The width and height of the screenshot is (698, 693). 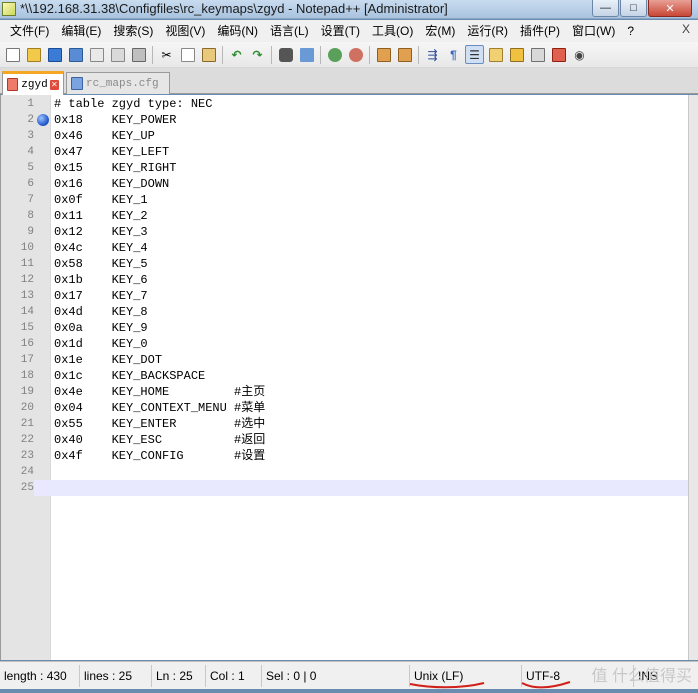 I want to click on menu-help: ?, so click(x=630, y=31).